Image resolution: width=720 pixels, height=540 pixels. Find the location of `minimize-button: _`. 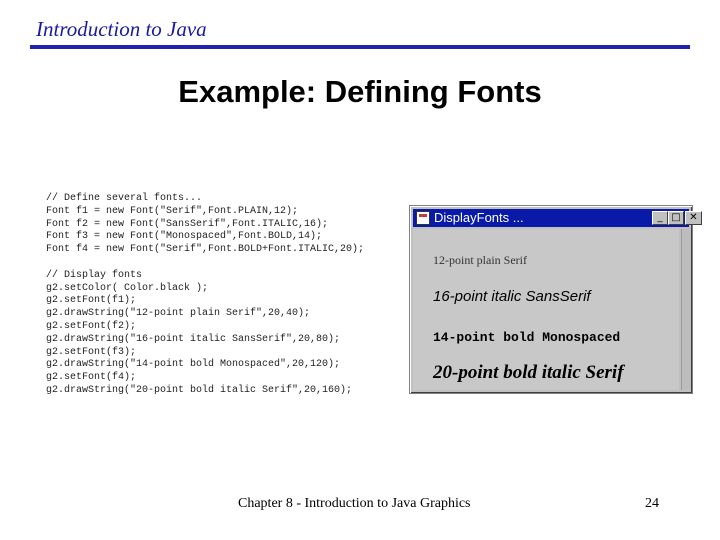

minimize-button: _ is located at coordinates (660, 218).